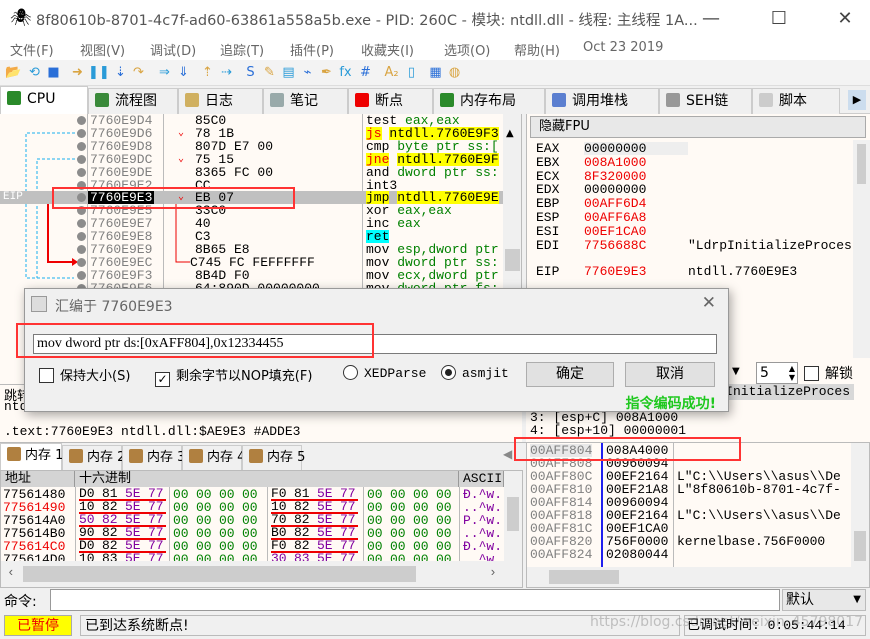 This screenshot has width=870, height=639. What do you see at coordinates (77, 72) in the screenshot?
I see `run-icon: ➜` at bounding box center [77, 72].